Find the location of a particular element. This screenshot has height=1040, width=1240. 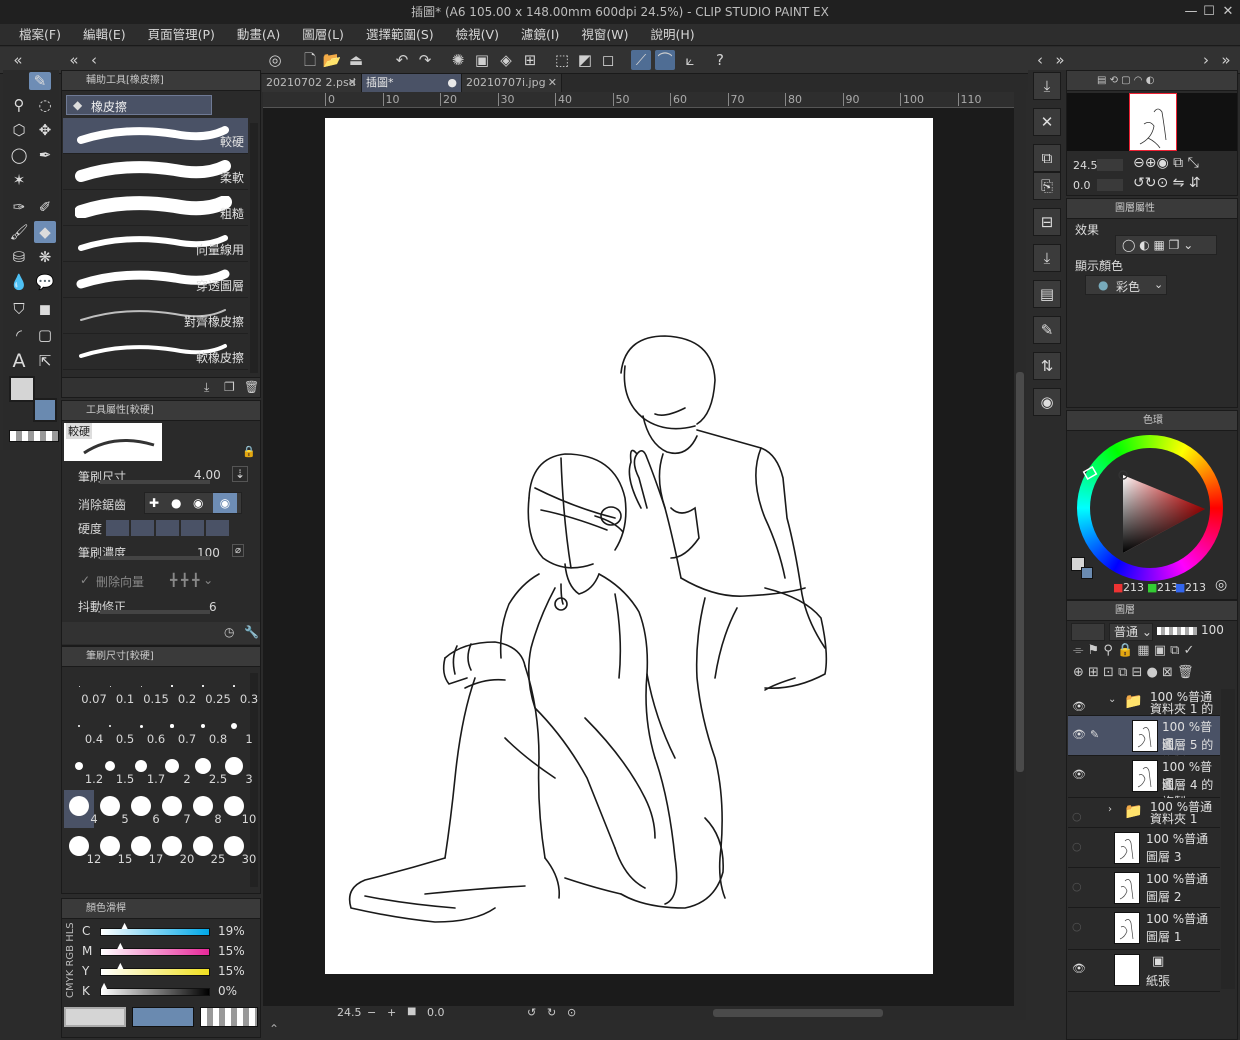

move-layer-icon: ✥ is located at coordinates (45, 130).